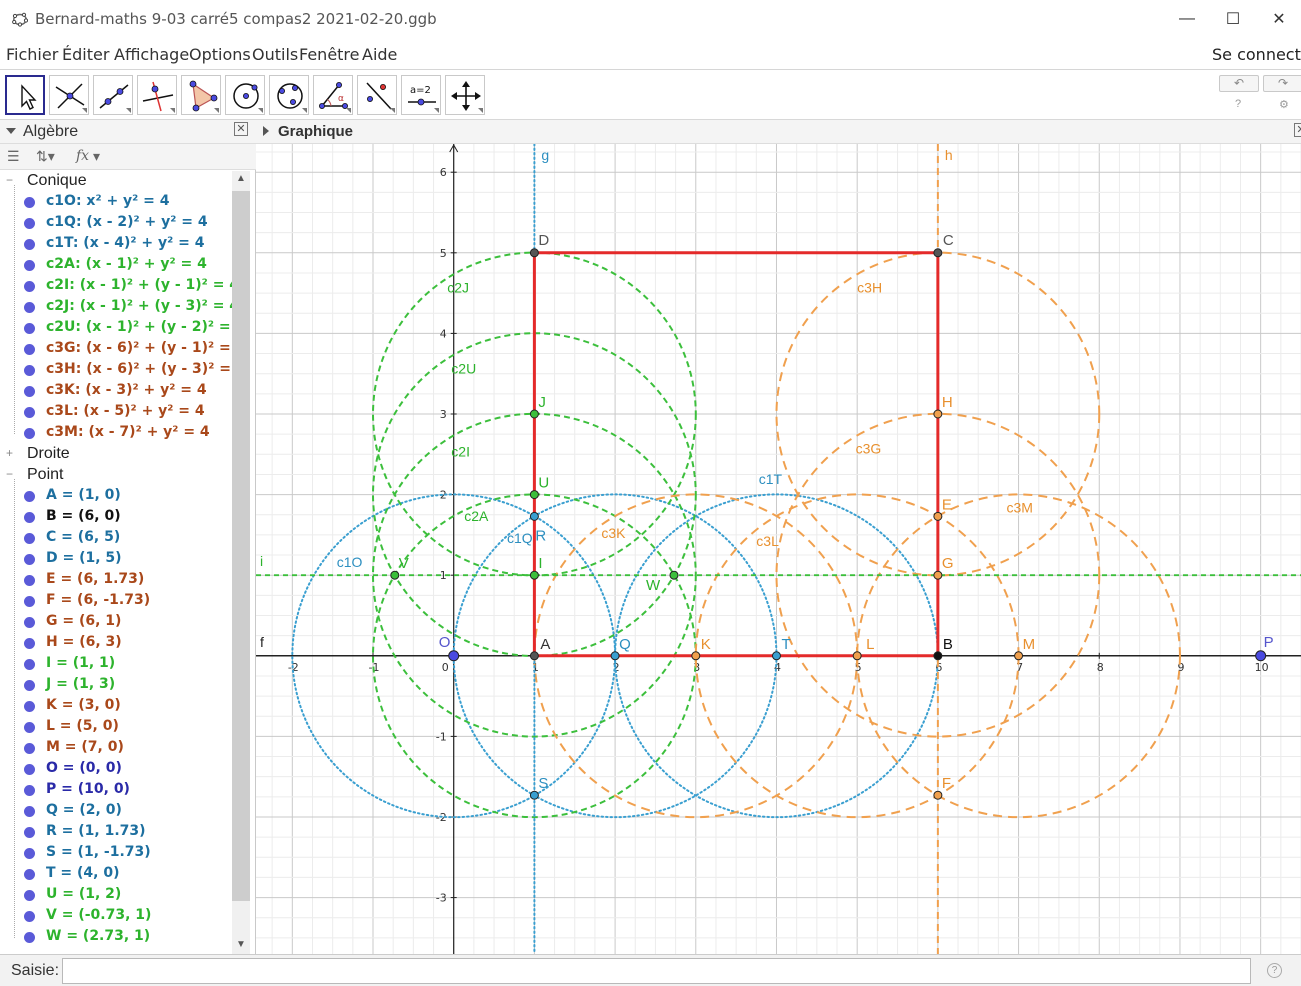 The width and height of the screenshot is (1301, 986). Describe the element at coordinates (83, 894) in the screenshot. I see `object-definition: U = (1, 2)` at that location.